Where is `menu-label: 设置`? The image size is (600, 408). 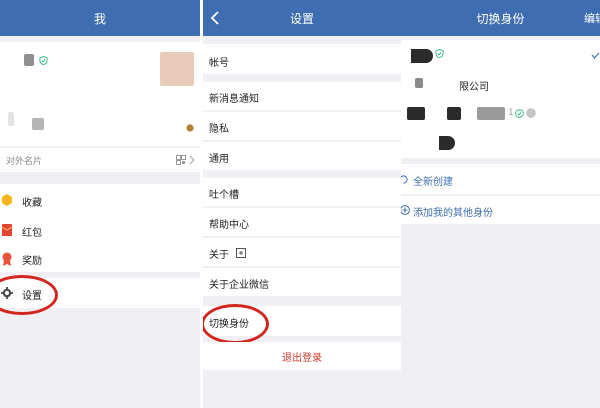
menu-label: 设置 is located at coordinates (32, 296).